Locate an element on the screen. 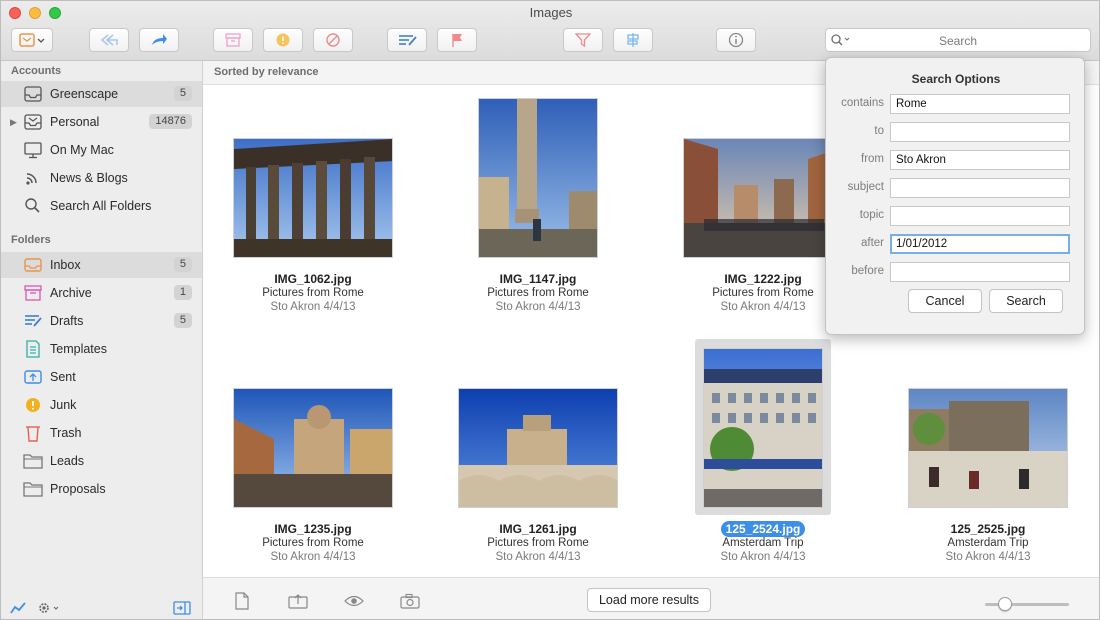 Image resolution: width=1100 pixels, height=620 pixels. before-date-field is located at coordinates (980, 272).